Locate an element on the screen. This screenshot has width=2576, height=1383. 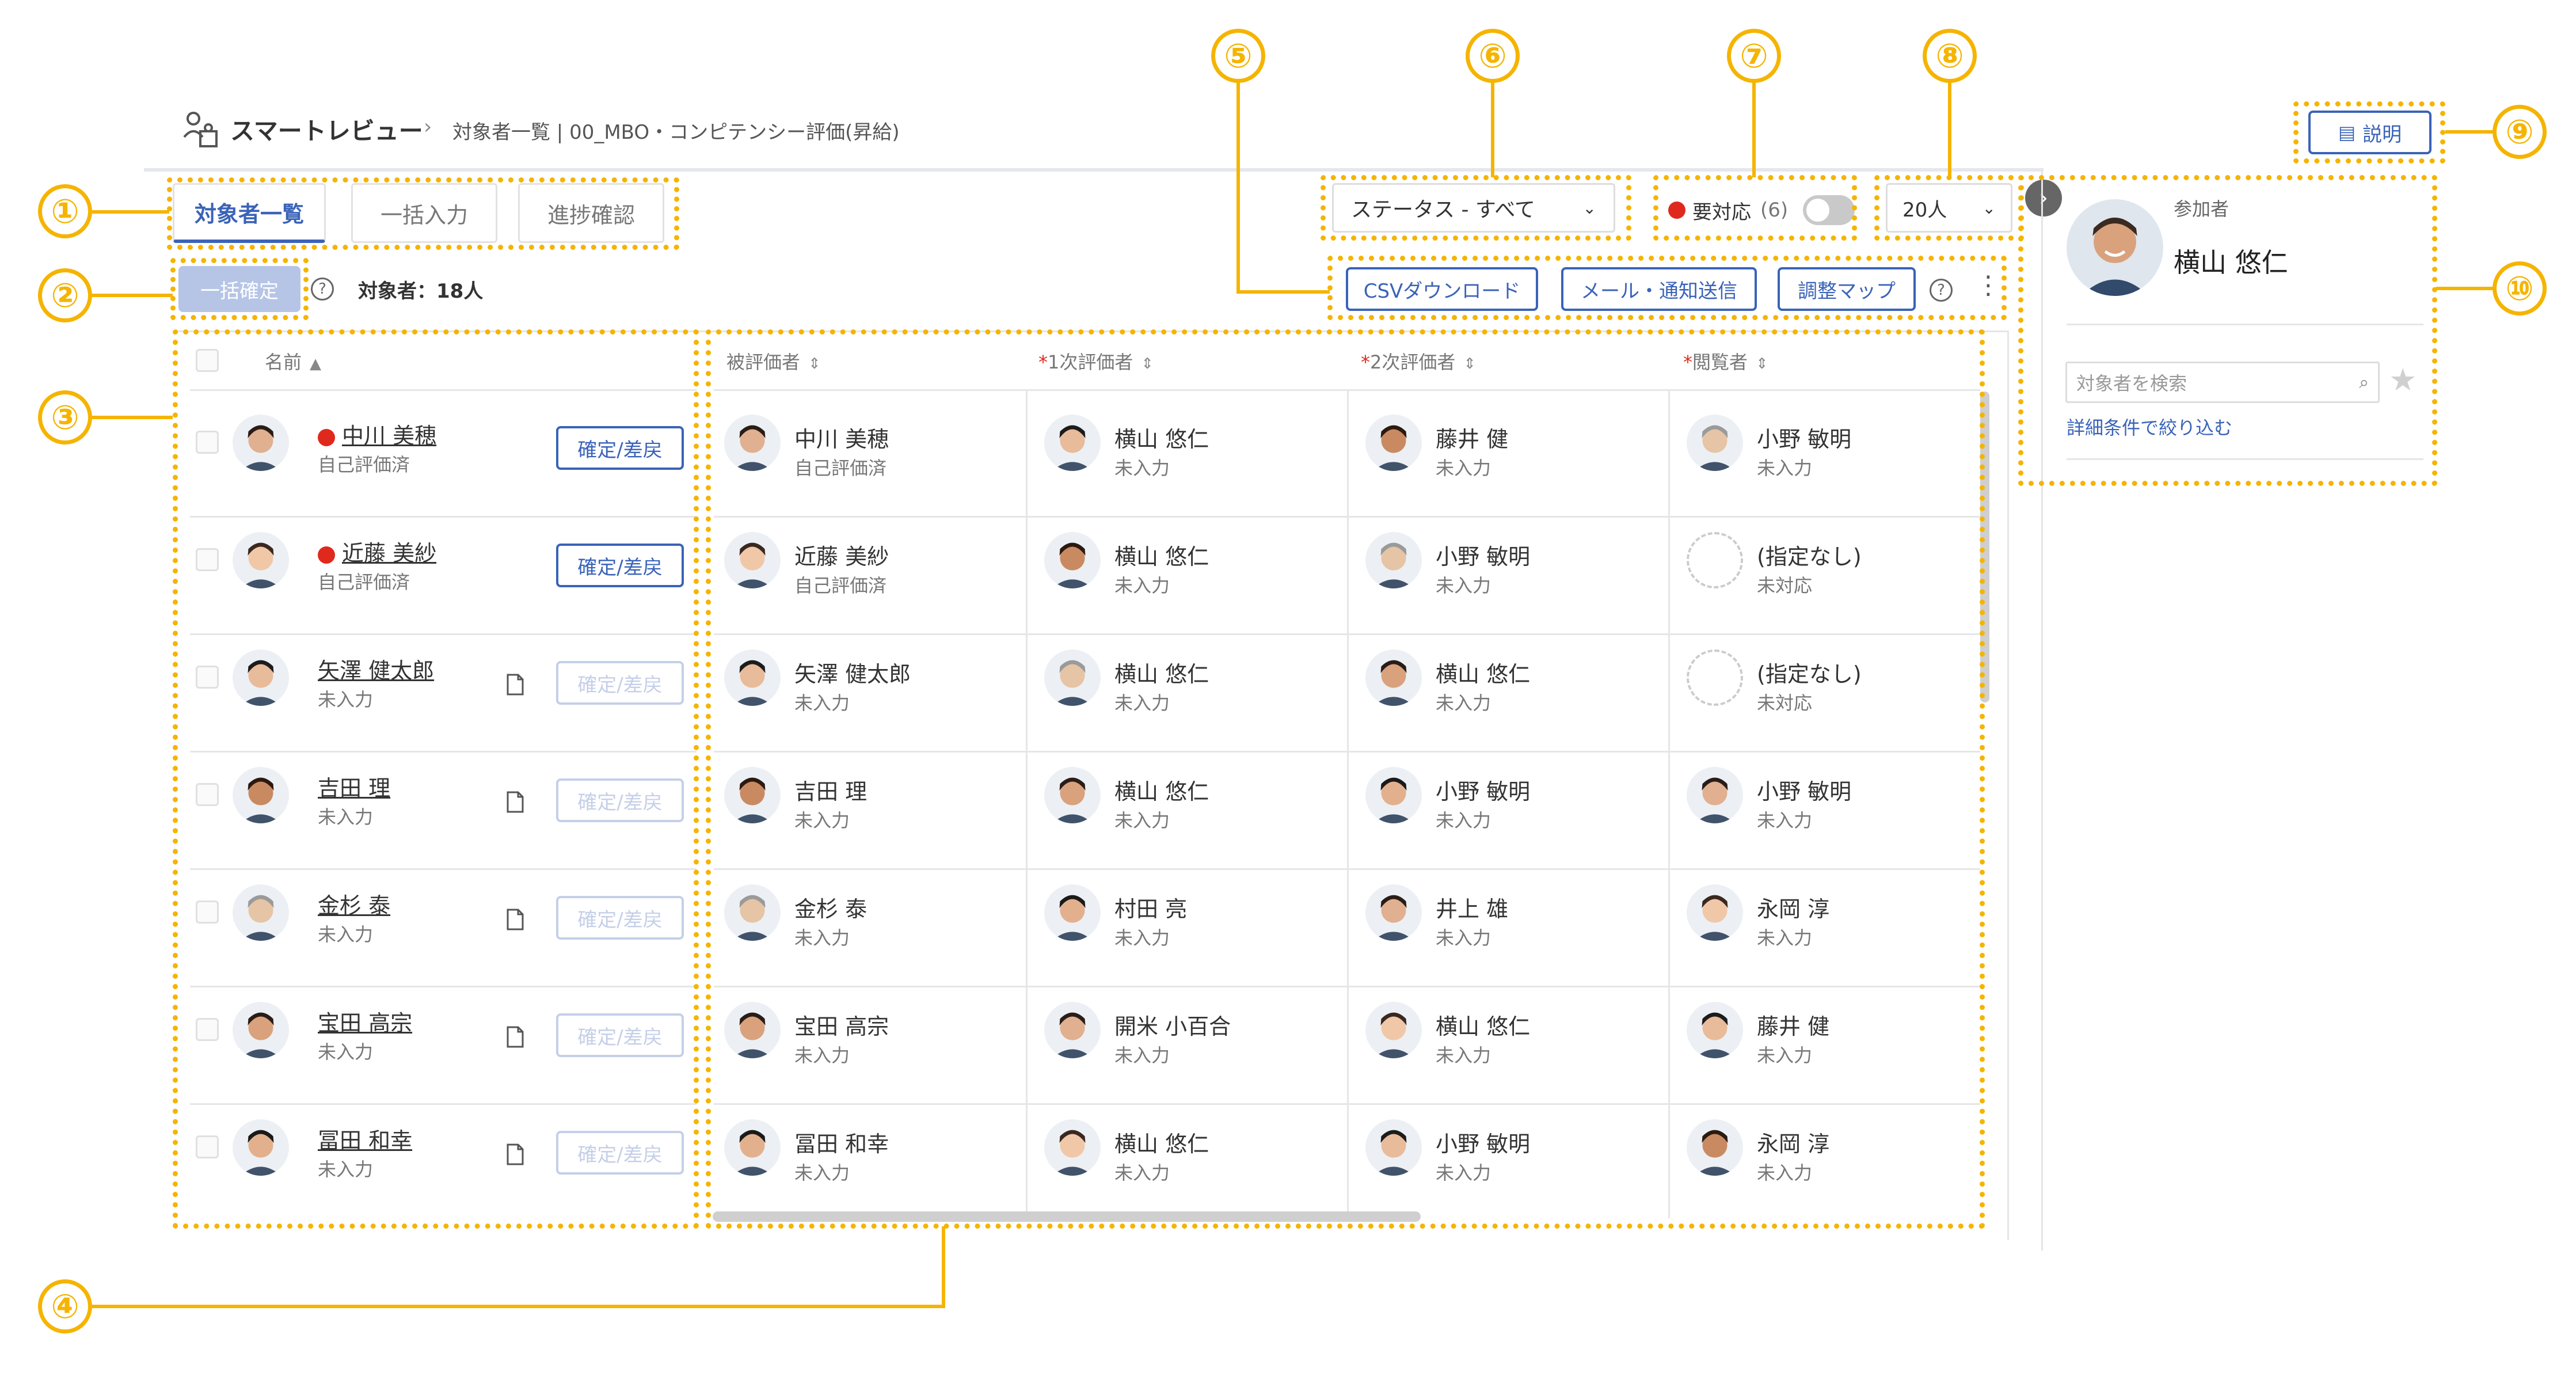
callout-6: ⑥ is located at coordinates (1493, 56).